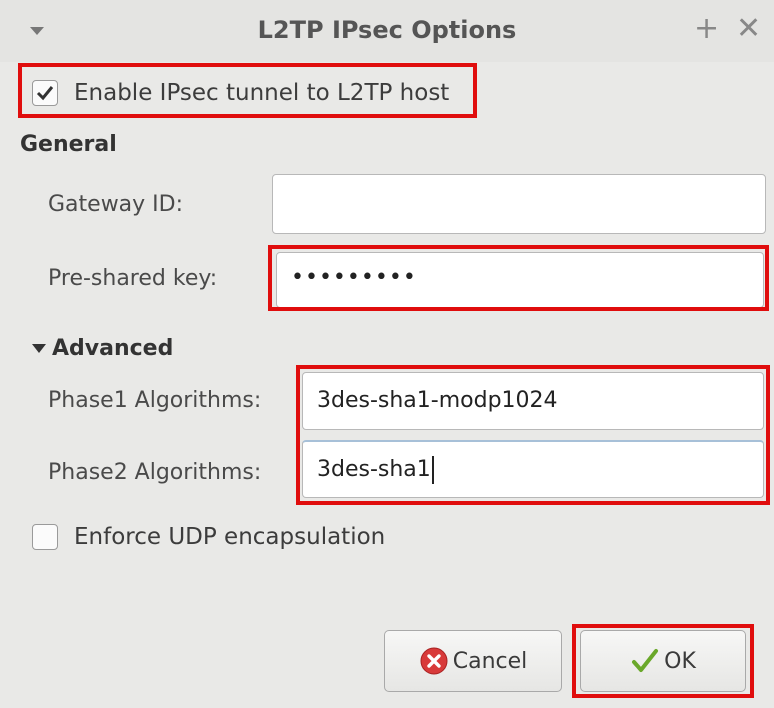 The height and width of the screenshot is (708, 774). I want to click on phase2-label: Phase2 Algorithms:, so click(155, 472).